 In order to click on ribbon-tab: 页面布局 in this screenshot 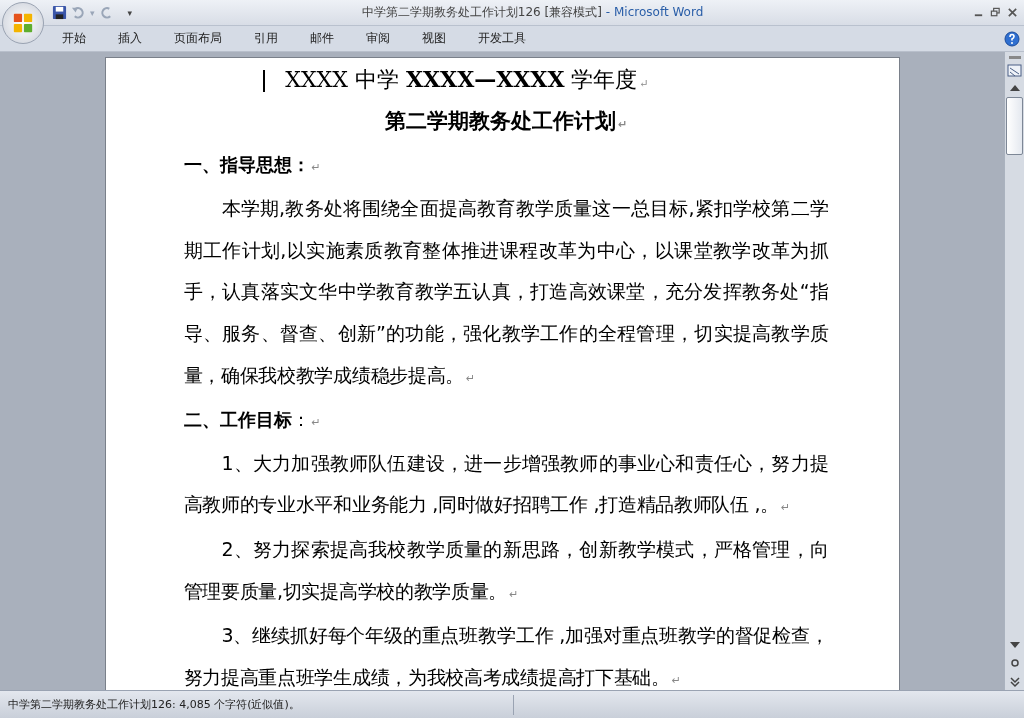, I will do `click(198, 38)`.